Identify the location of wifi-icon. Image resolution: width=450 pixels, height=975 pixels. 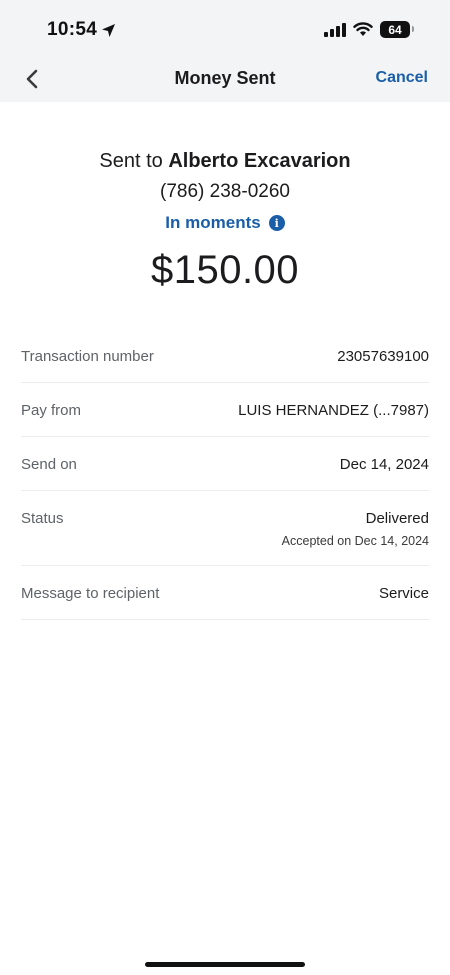
(363, 29).